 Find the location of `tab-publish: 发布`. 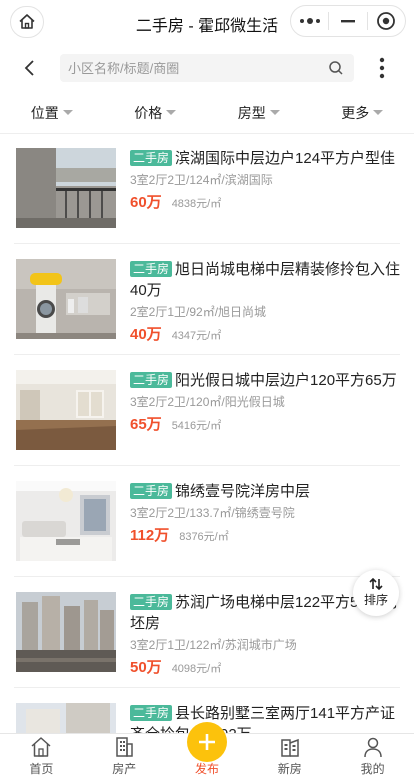

tab-publish: 发布 is located at coordinates (207, 750).